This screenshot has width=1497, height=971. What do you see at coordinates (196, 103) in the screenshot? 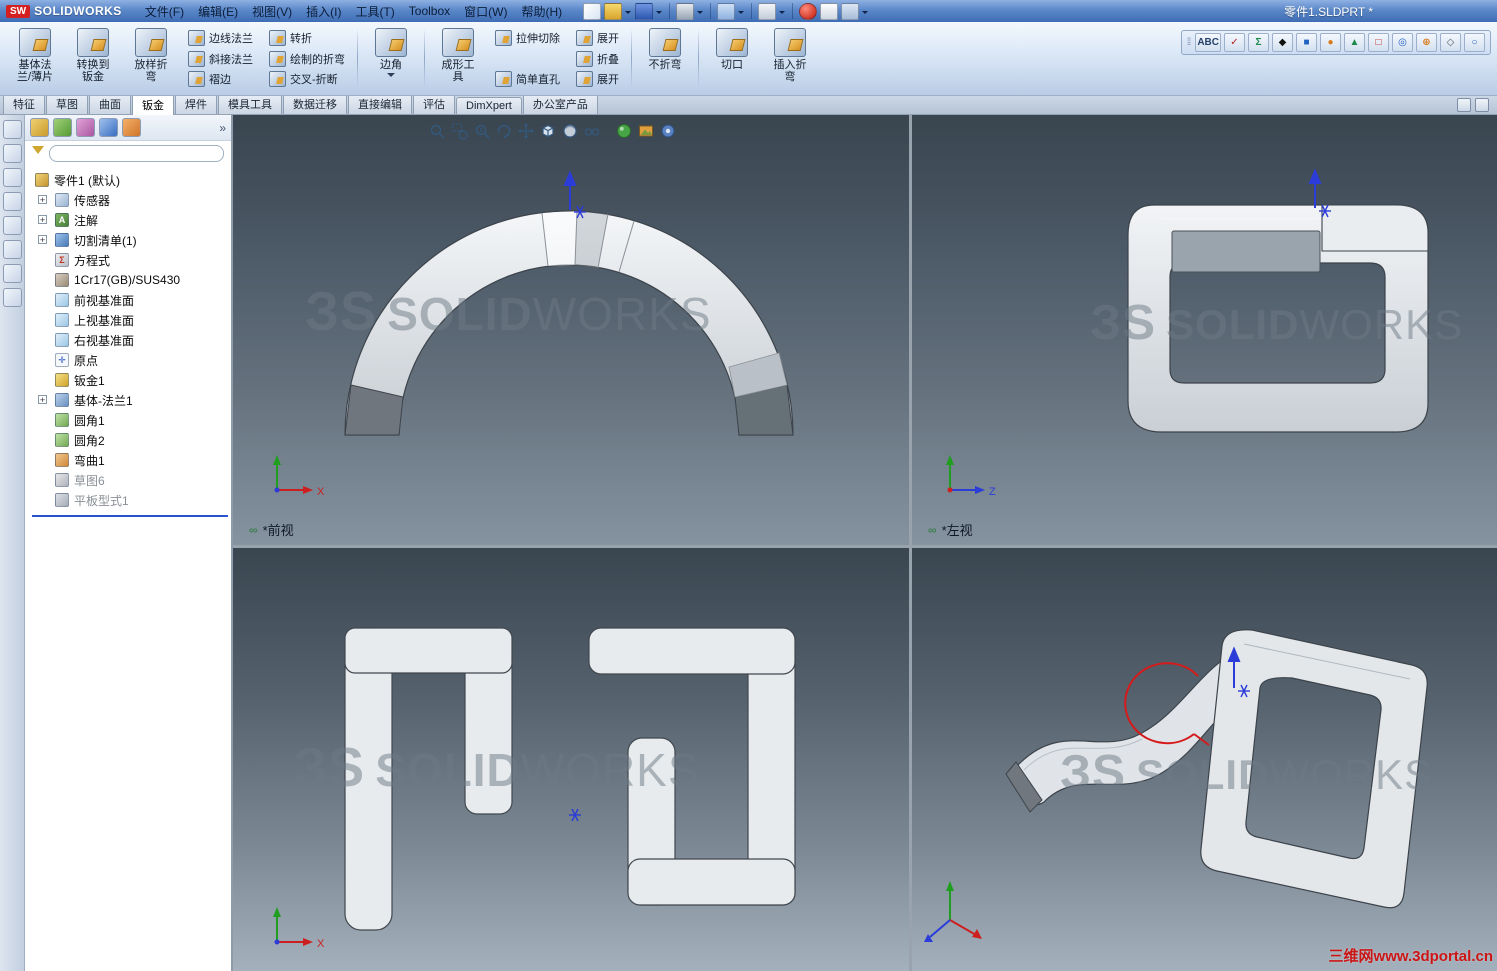
I see `tab-weldments: 焊件` at bounding box center [196, 103].